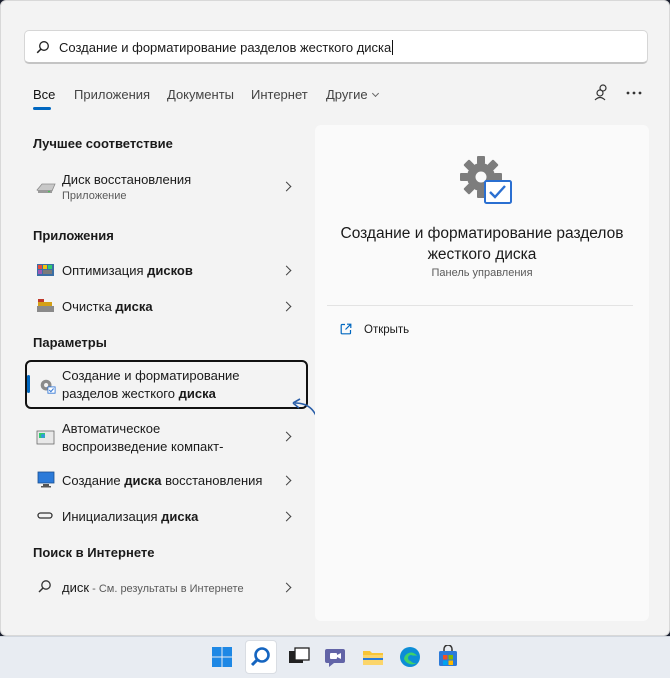 Image resolution: width=670 pixels, height=678 pixels. Describe the element at coordinates (73, 235) in the screenshot. I see `section-apps: Приложения` at that location.